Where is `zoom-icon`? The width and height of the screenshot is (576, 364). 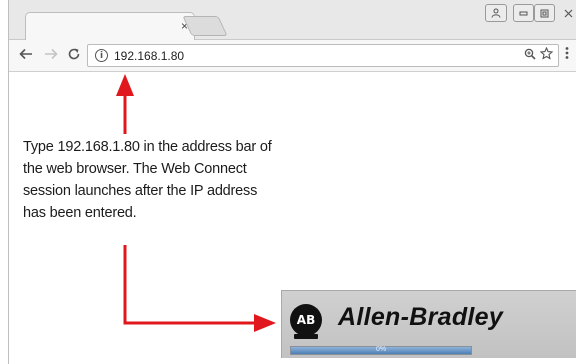 zoom-icon is located at coordinates (530, 55).